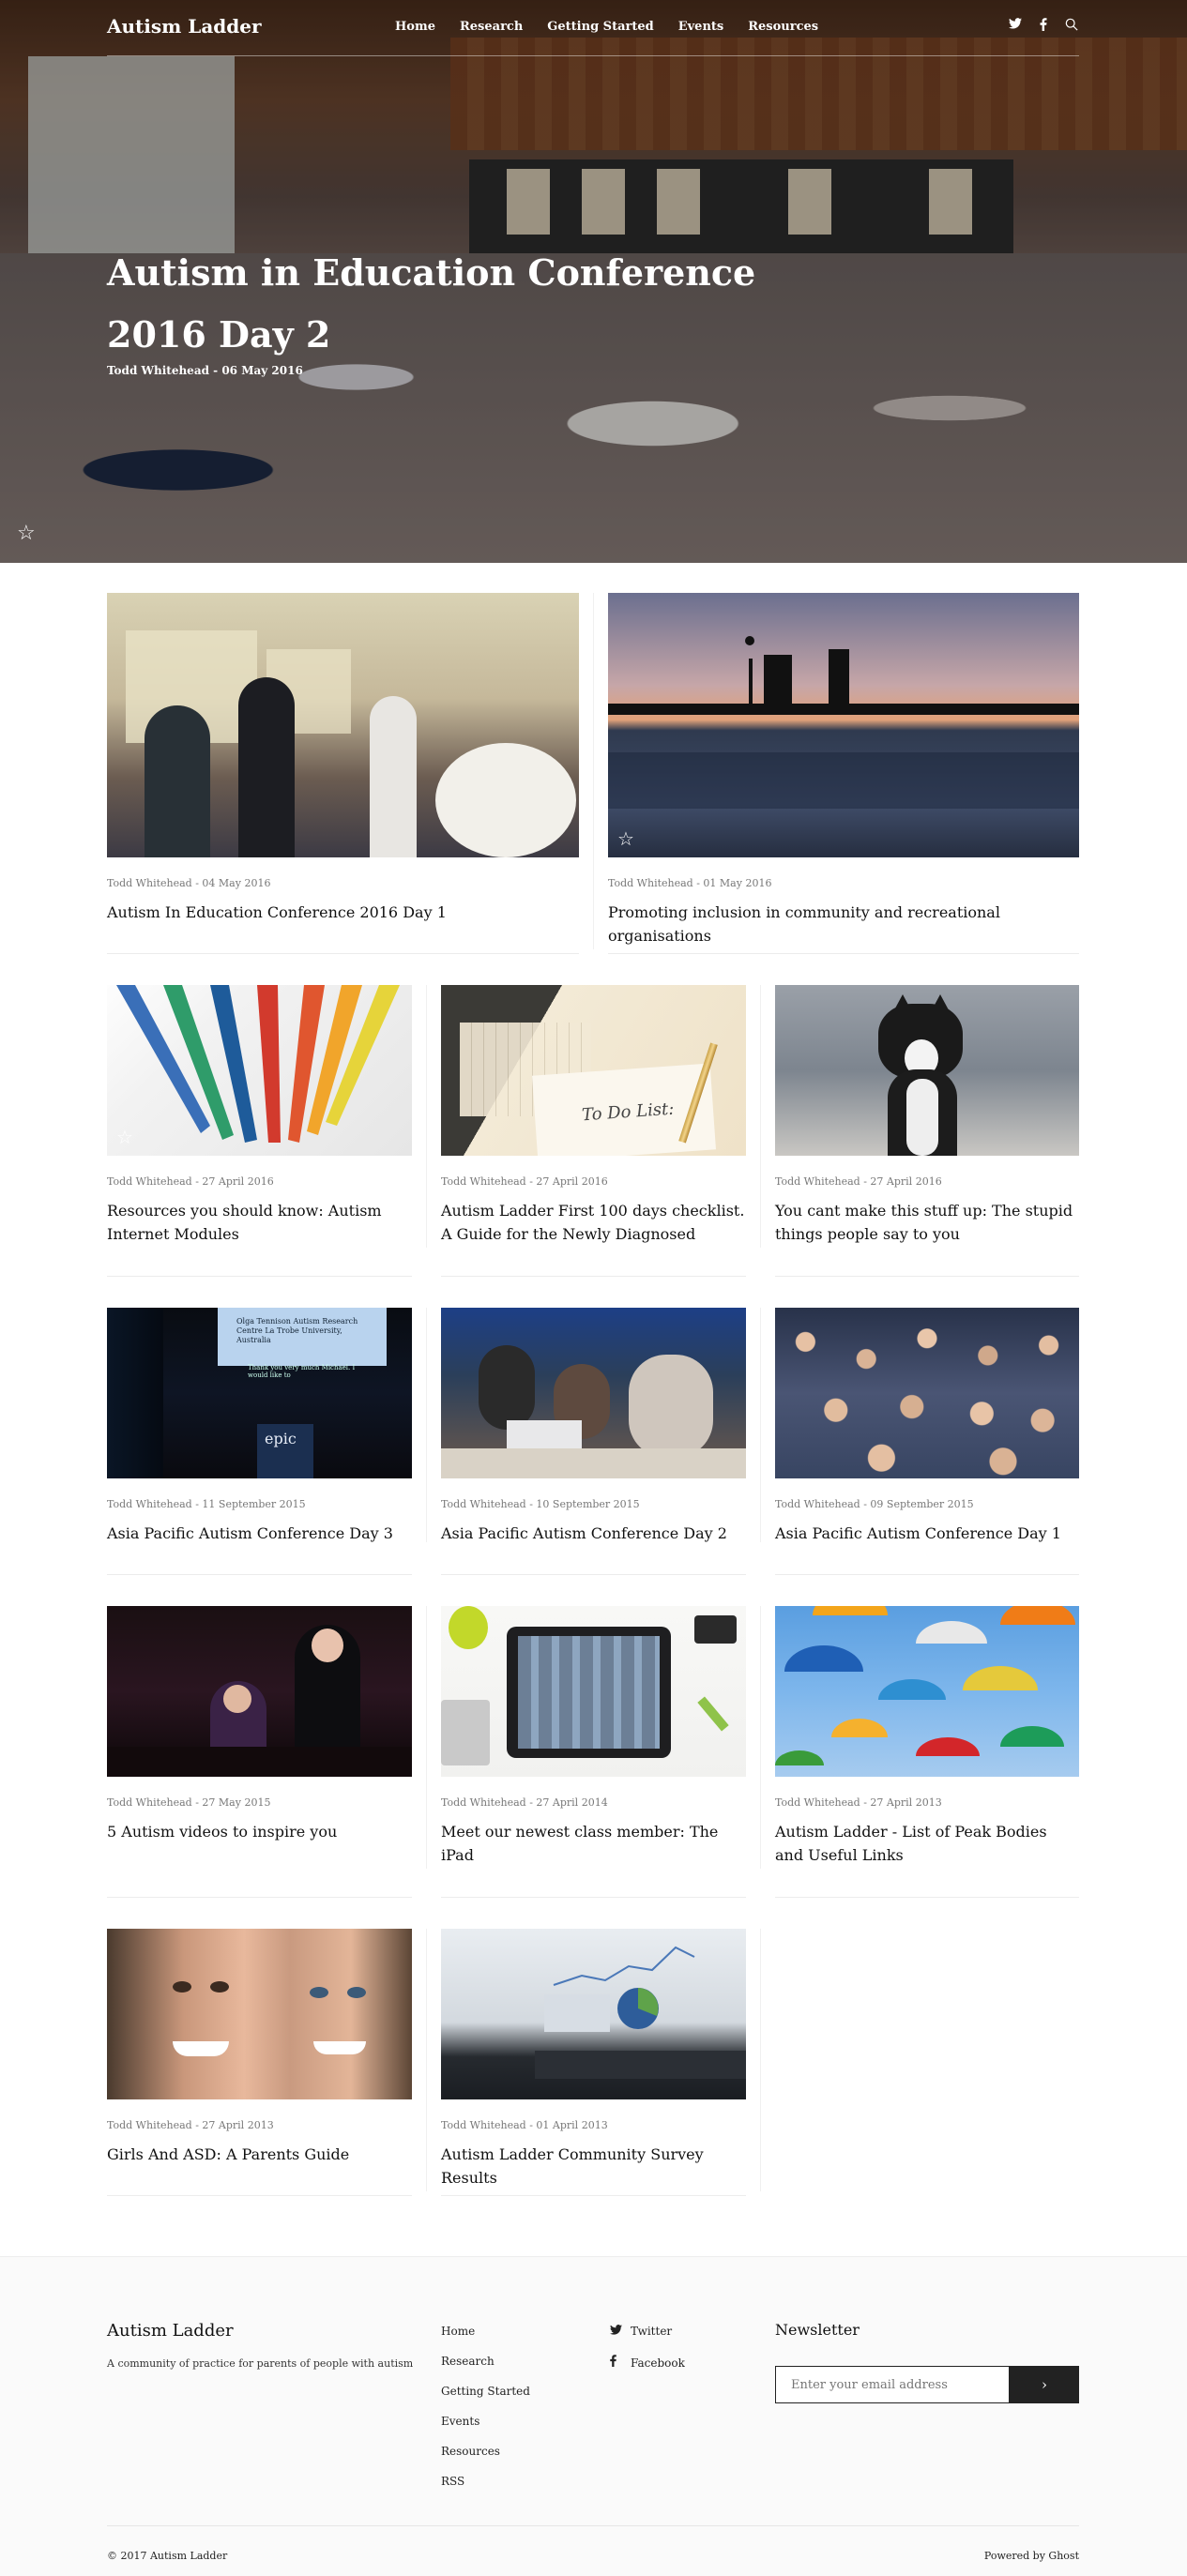  I want to click on footer-brand: Autism Ladder, so click(170, 2331).